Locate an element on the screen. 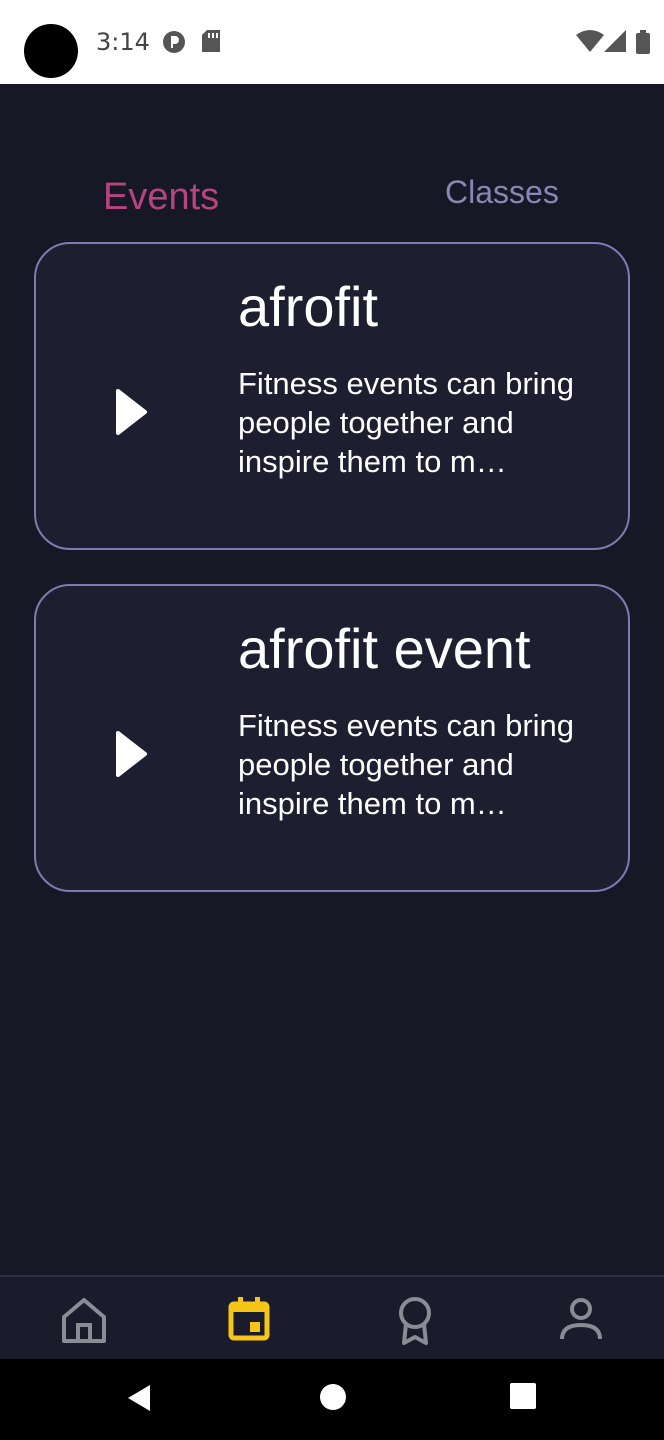 The image size is (664, 1440). wifi-icon is located at coordinates (590, 41).